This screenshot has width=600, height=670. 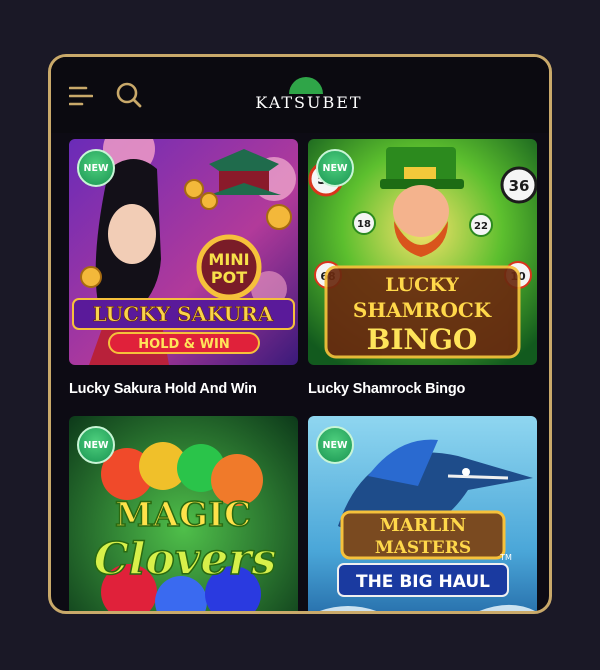 I want to click on hamburger-menu-icon, so click(x=81, y=96).